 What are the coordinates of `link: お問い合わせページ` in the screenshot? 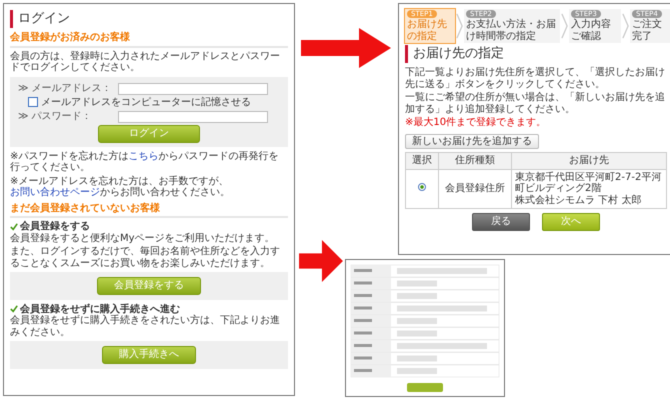 It's located at (55, 192).